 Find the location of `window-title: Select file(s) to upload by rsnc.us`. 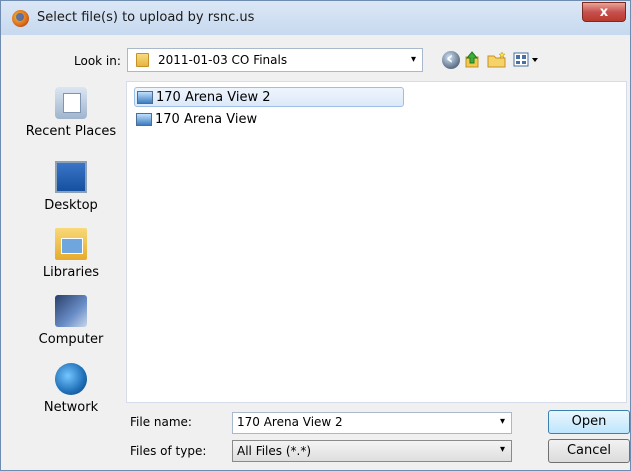

window-title: Select file(s) to upload by rsnc.us is located at coordinates (146, 17).